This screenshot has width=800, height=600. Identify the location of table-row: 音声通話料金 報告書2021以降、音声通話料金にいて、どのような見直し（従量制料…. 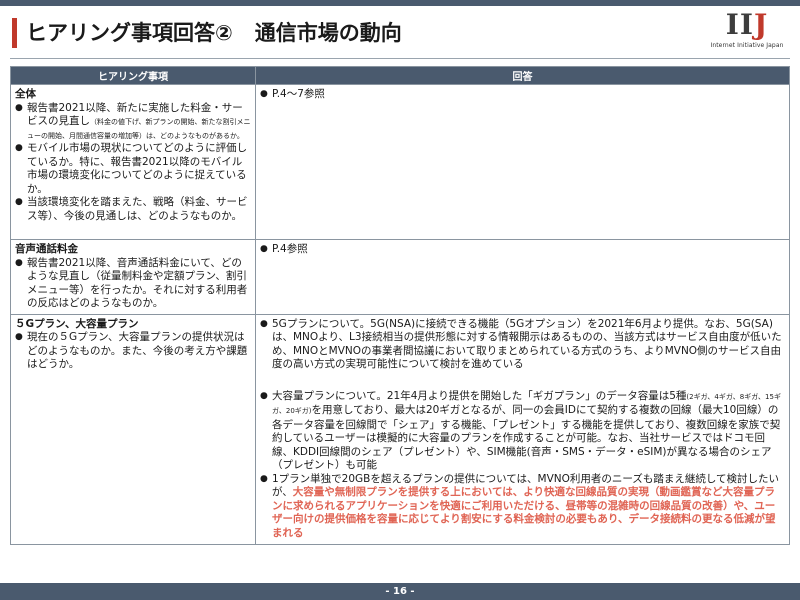
(400, 277).